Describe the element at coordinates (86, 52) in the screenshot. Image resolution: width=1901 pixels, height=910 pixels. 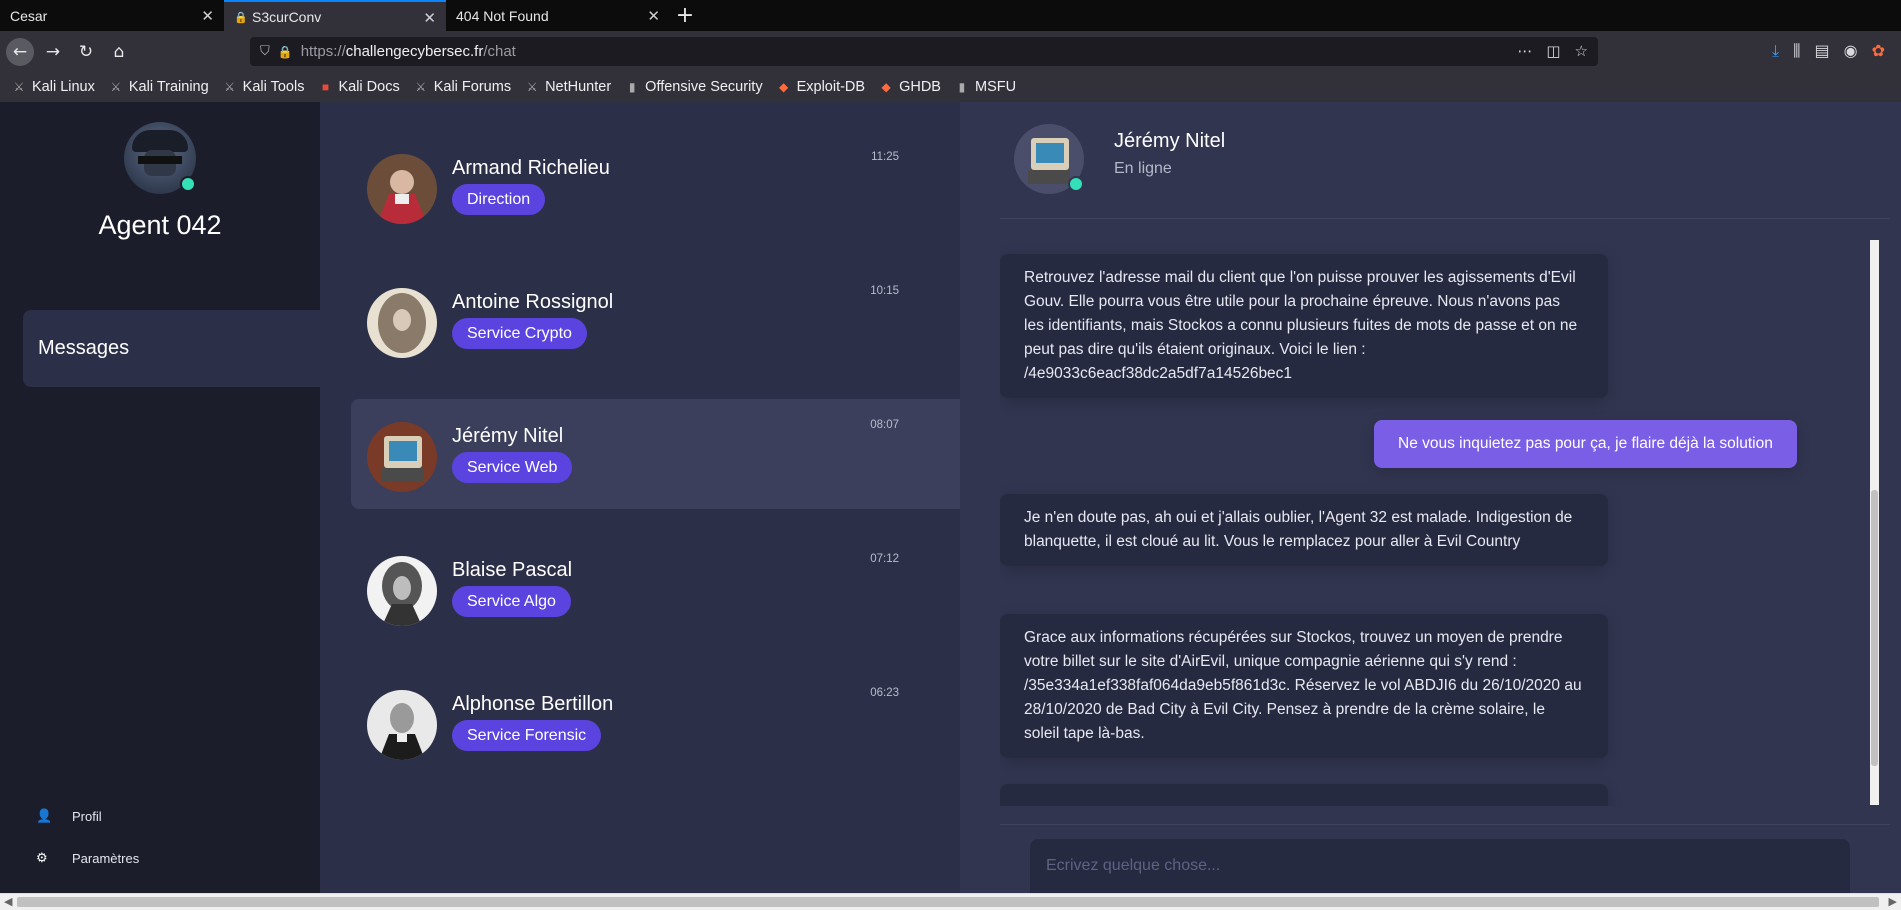
I see `reload-icon: ↻` at that location.